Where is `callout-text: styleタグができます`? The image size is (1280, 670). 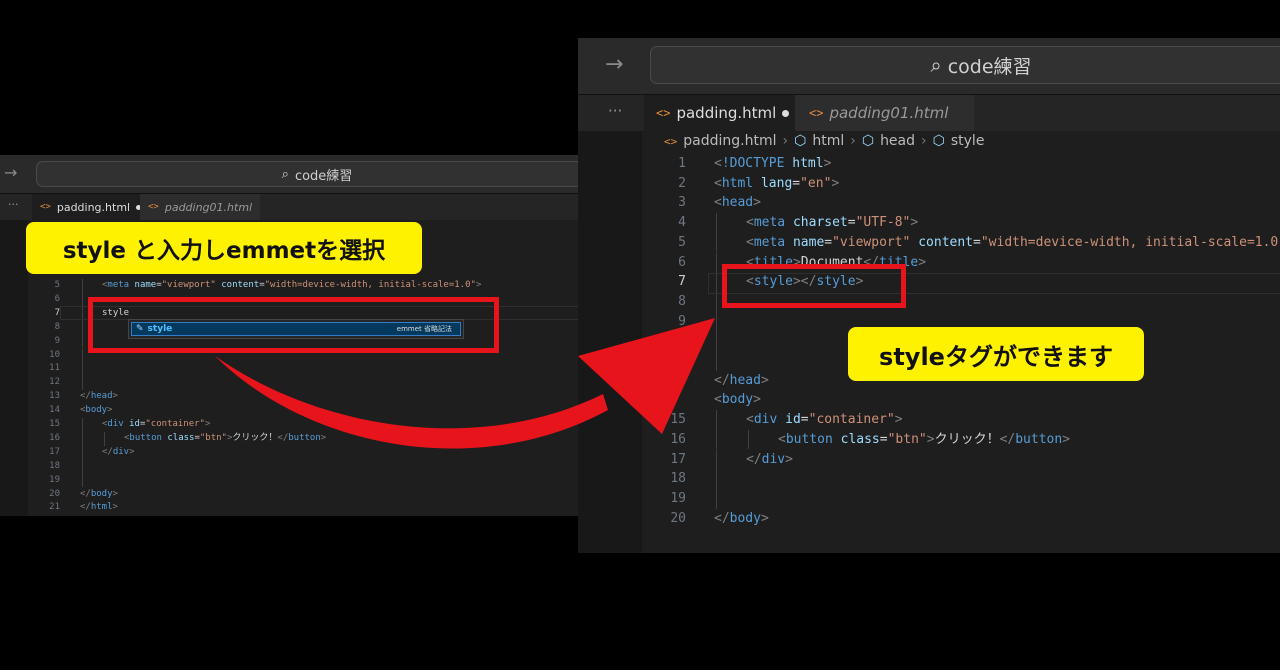
callout-text: styleタグができます is located at coordinates (996, 356).